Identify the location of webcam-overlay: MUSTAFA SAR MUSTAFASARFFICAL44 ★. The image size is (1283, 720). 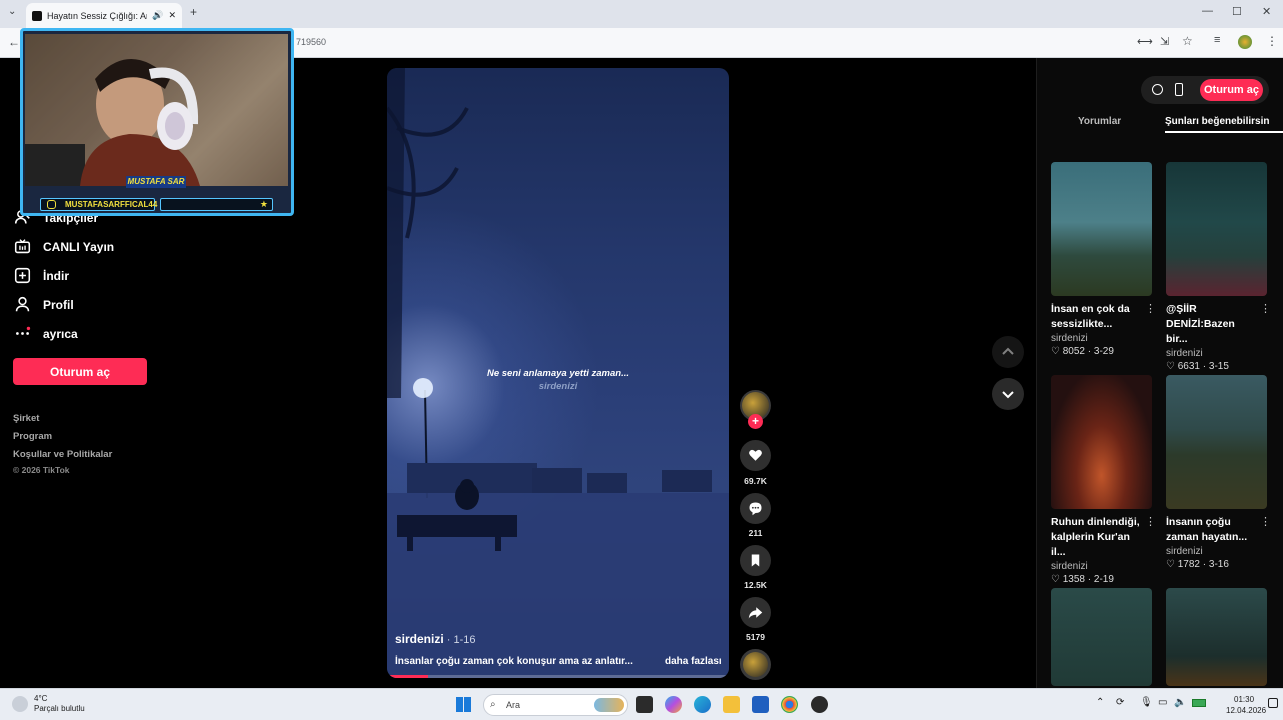
(157, 122).